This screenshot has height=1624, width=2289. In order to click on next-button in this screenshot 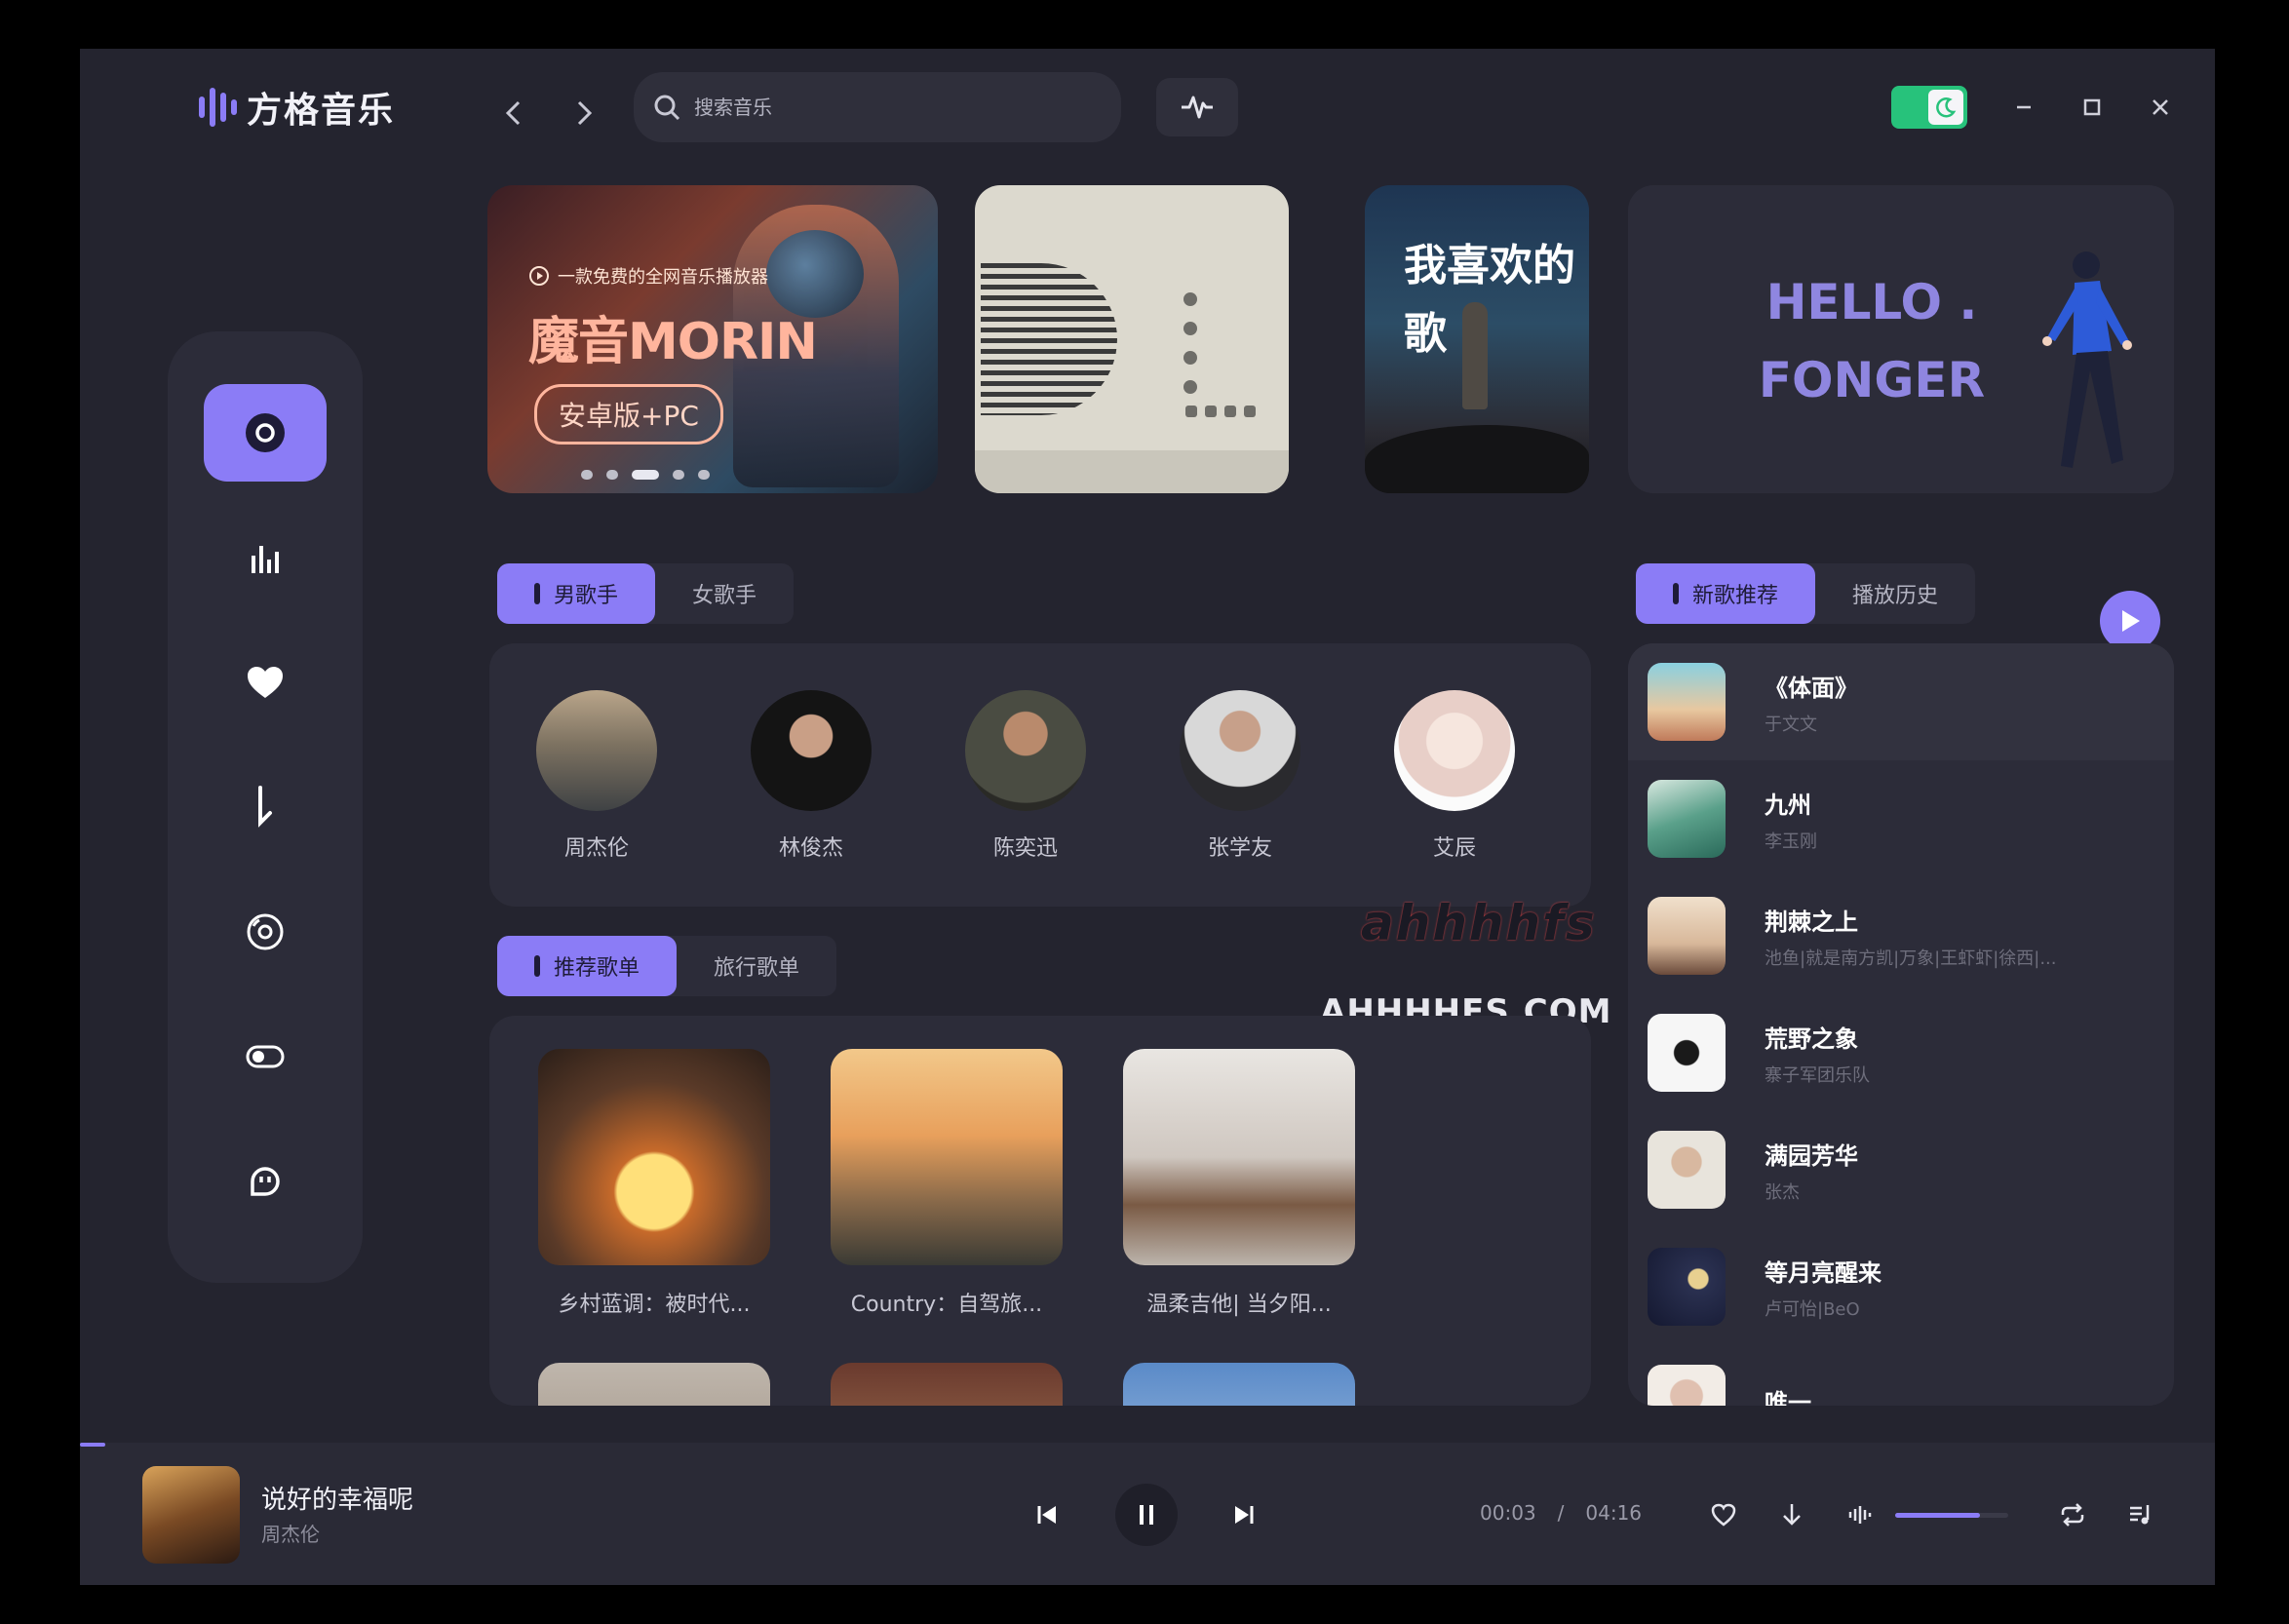, I will do `click(1243, 1515)`.